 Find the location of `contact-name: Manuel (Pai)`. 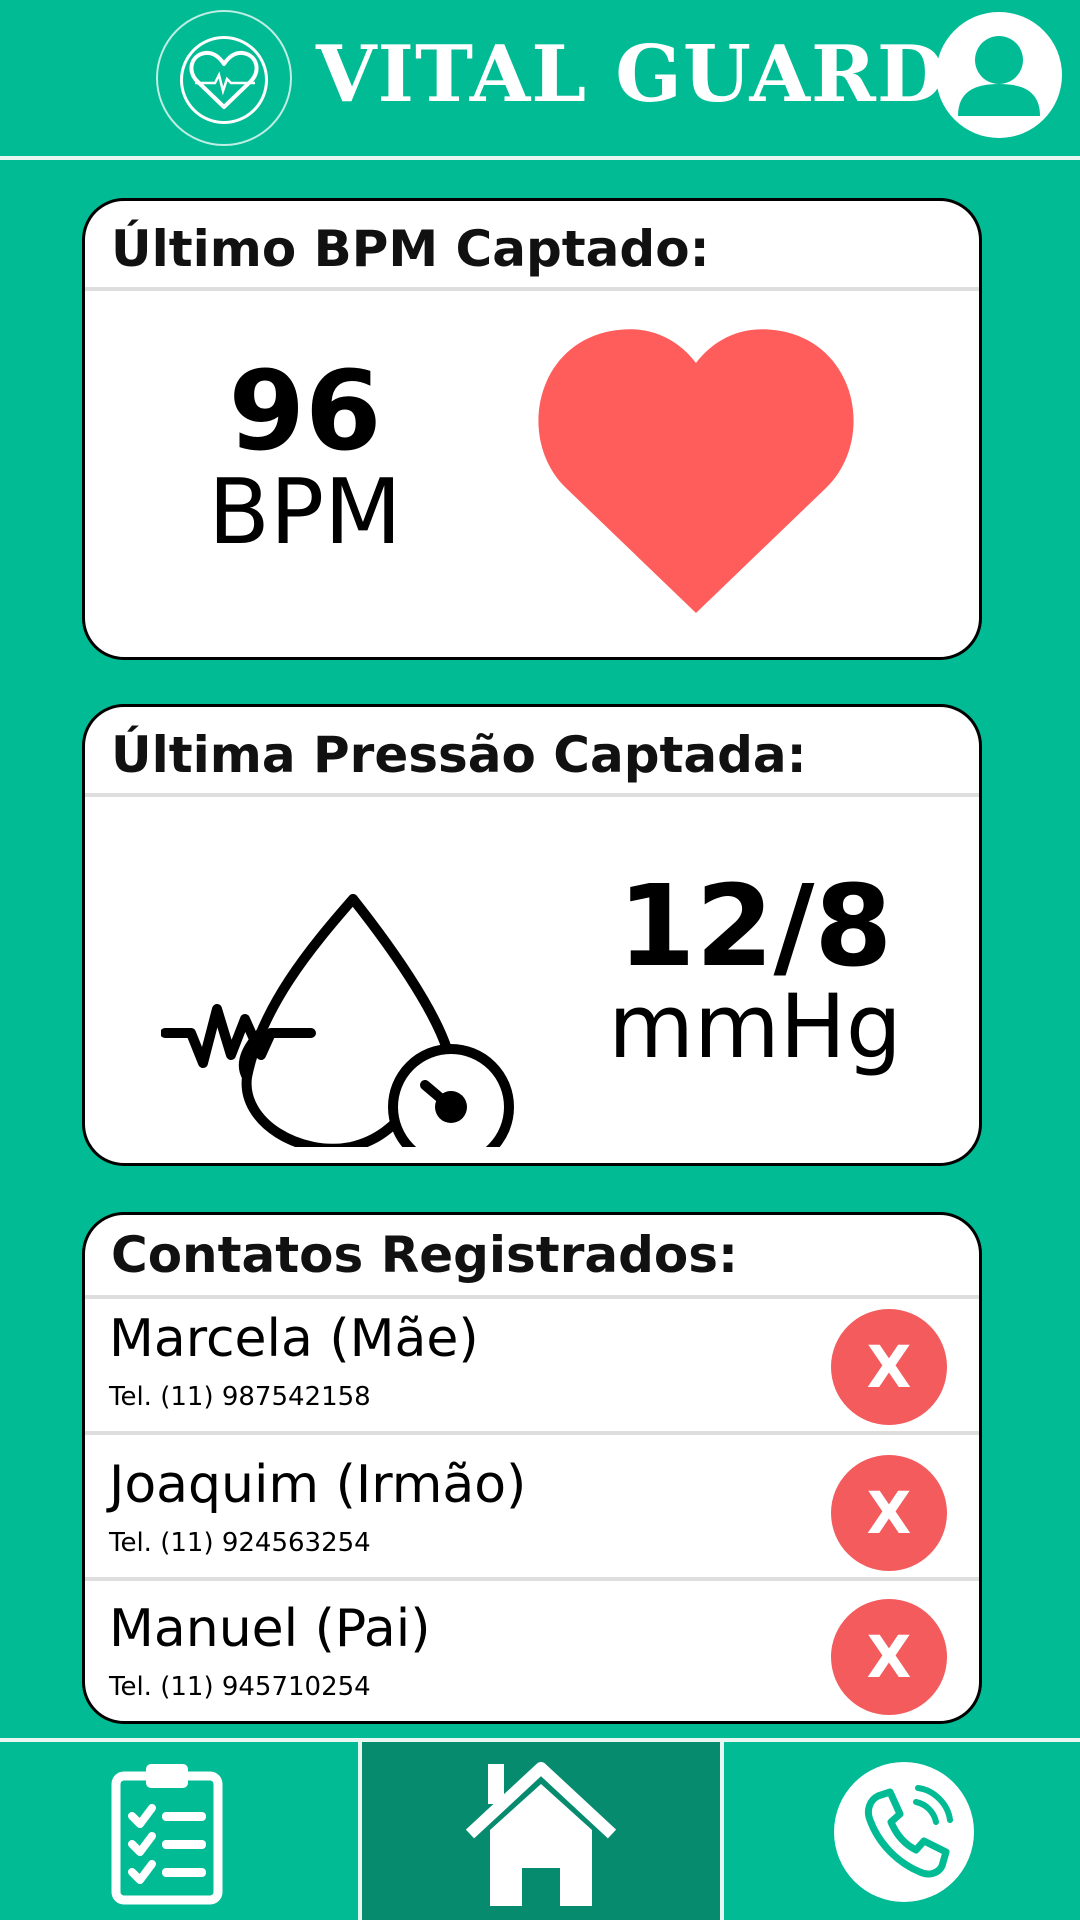

contact-name: Manuel (Pai) is located at coordinates (270, 1629).